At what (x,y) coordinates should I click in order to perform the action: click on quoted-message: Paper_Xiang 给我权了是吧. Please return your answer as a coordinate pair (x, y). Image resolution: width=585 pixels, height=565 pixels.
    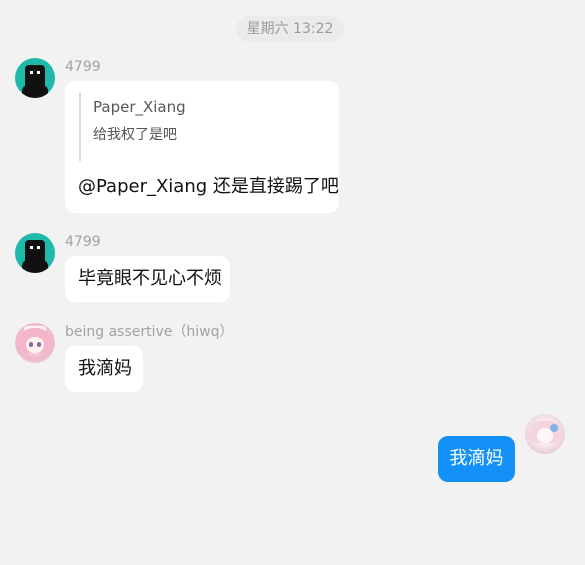
    Looking at the image, I should click on (186, 127).